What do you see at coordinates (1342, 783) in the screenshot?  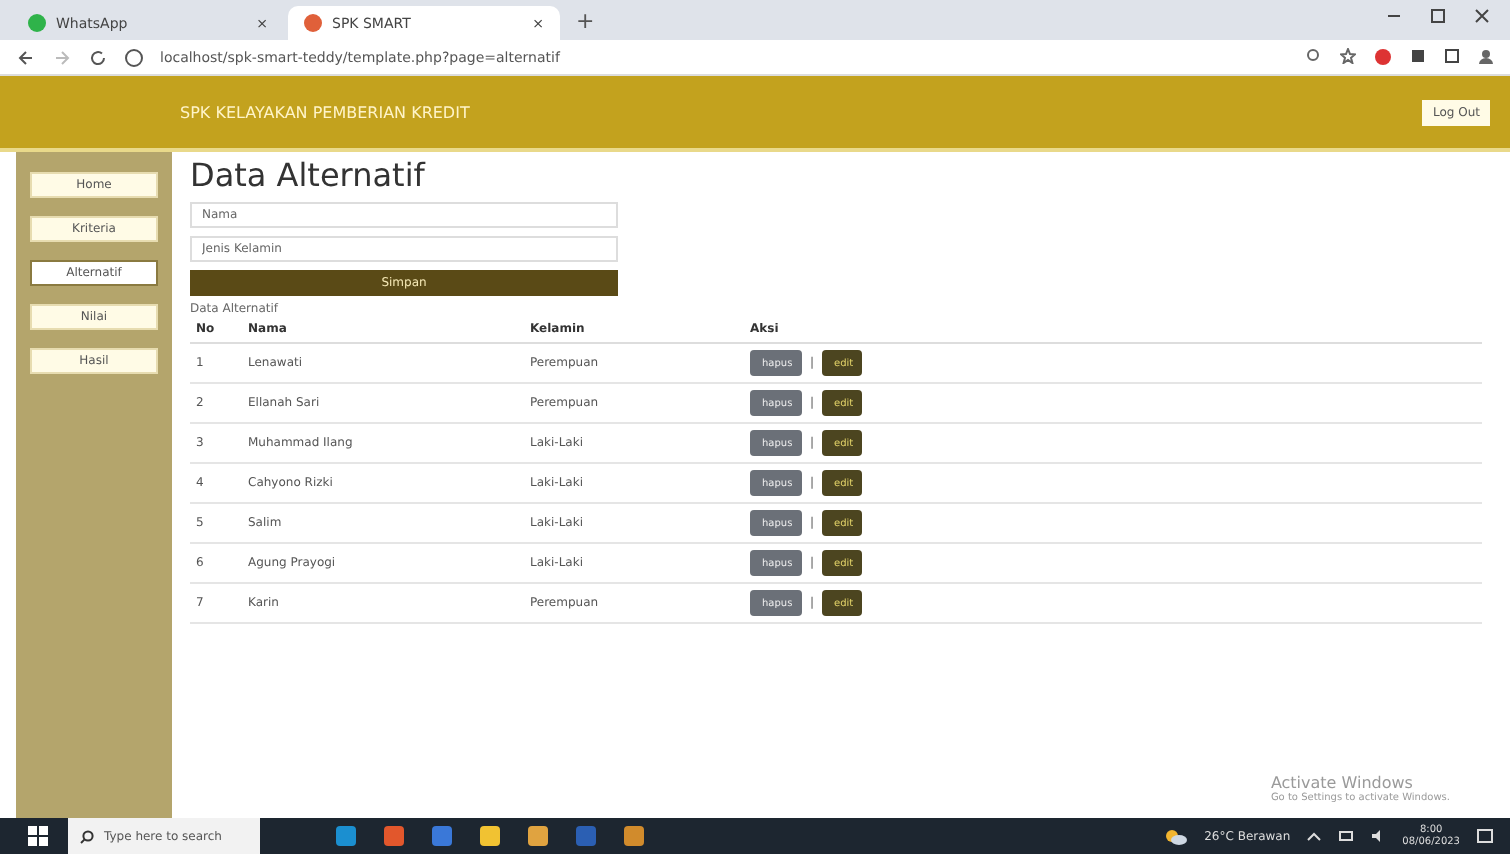 I see `activation-title: Activate Windows` at bounding box center [1342, 783].